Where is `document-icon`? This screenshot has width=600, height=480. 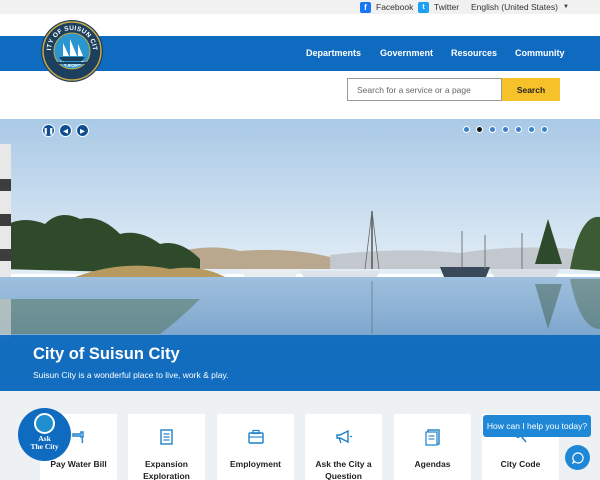
document-icon is located at coordinates (167, 439).